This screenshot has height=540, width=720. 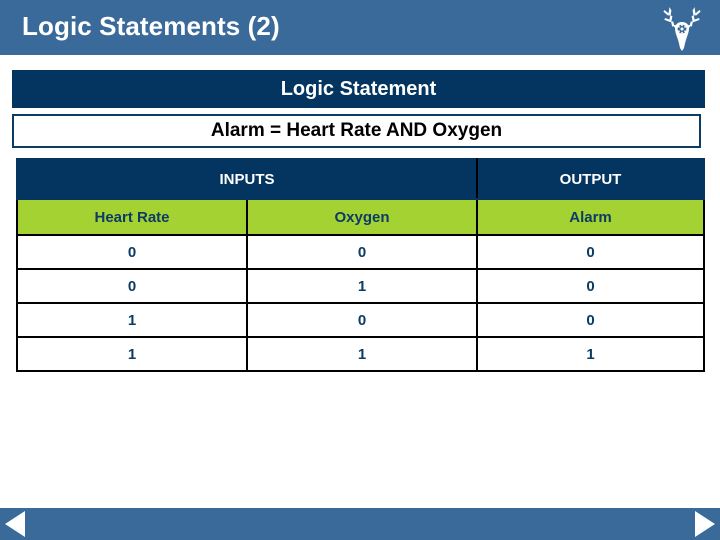 I want to click on logic-expression-text: Alarm = Heart Rate AND Oxygen, so click(x=356, y=130).